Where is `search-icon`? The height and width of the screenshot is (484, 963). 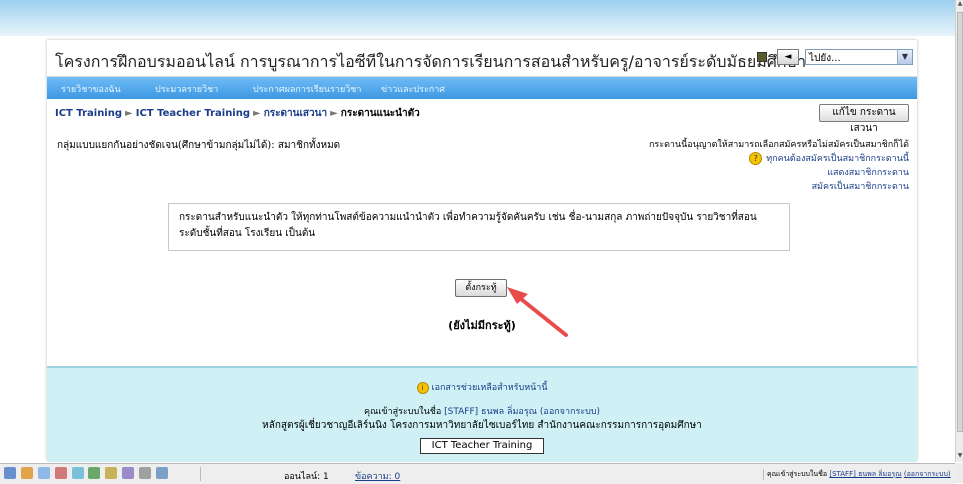
search-icon is located at coordinates (161, 473).